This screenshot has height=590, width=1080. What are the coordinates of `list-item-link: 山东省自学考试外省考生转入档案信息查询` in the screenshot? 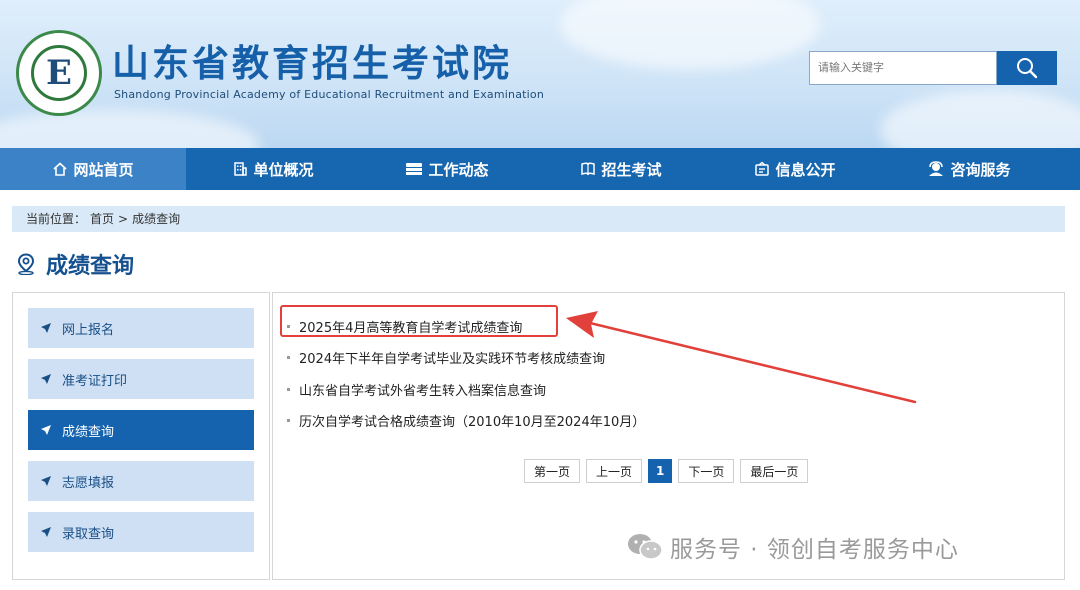 It's located at (422, 389).